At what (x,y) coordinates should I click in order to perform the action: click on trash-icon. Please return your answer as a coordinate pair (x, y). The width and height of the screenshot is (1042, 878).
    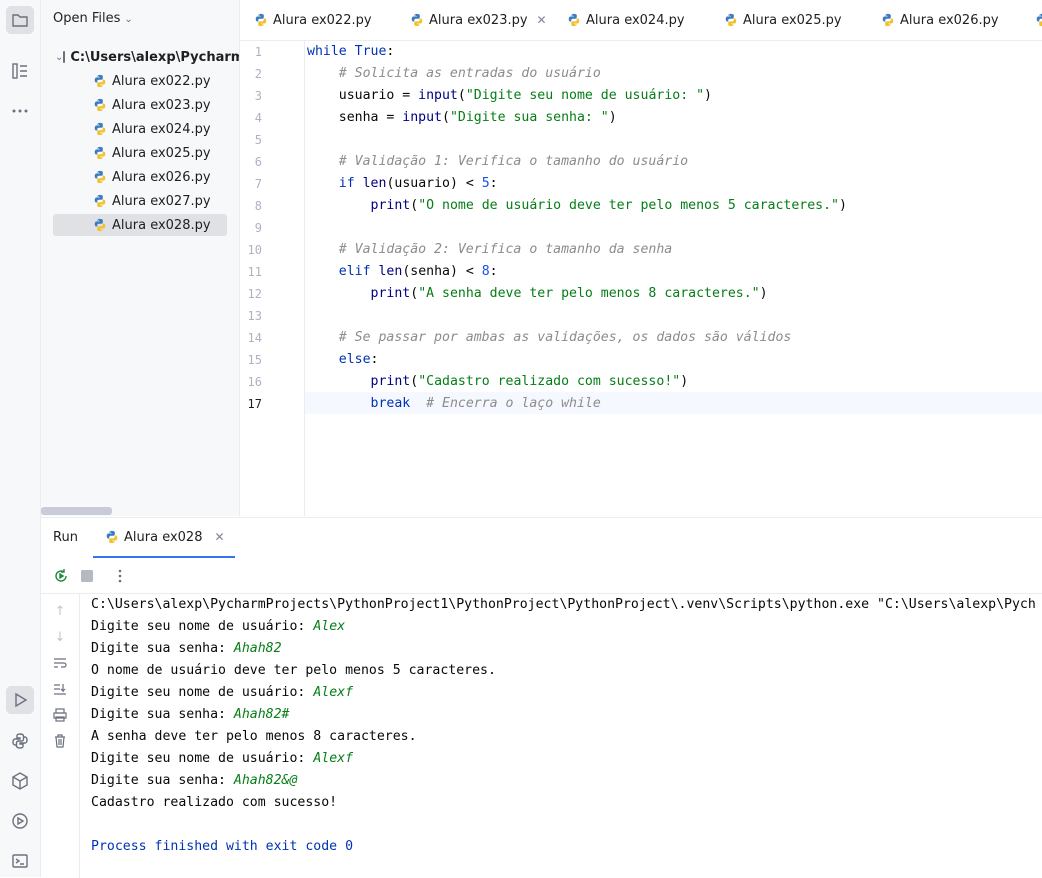
    Looking at the image, I should click on (60, 741).